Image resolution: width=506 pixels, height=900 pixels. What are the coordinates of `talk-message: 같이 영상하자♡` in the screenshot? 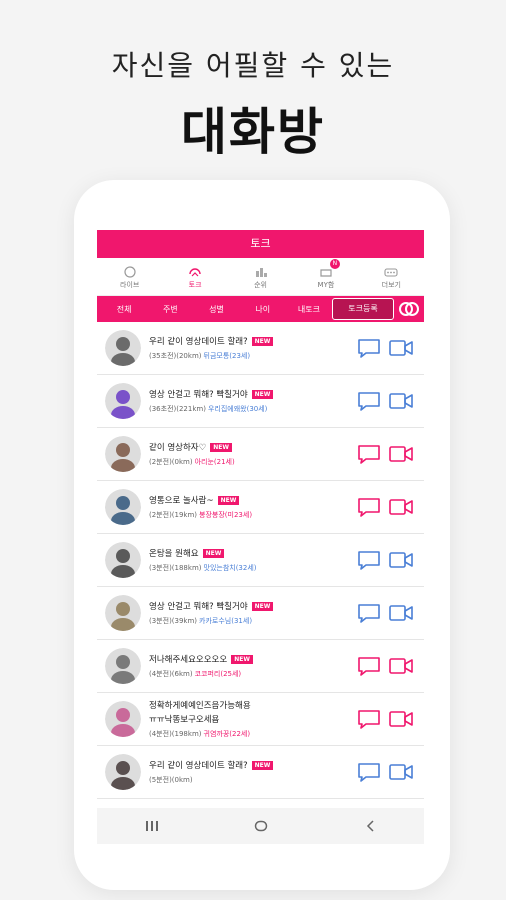 It's located at (178, 448).